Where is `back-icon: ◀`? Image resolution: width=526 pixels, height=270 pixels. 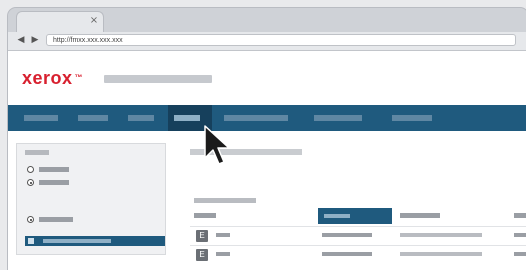 back-icon: ◀ is located at coordinates (21, 40).